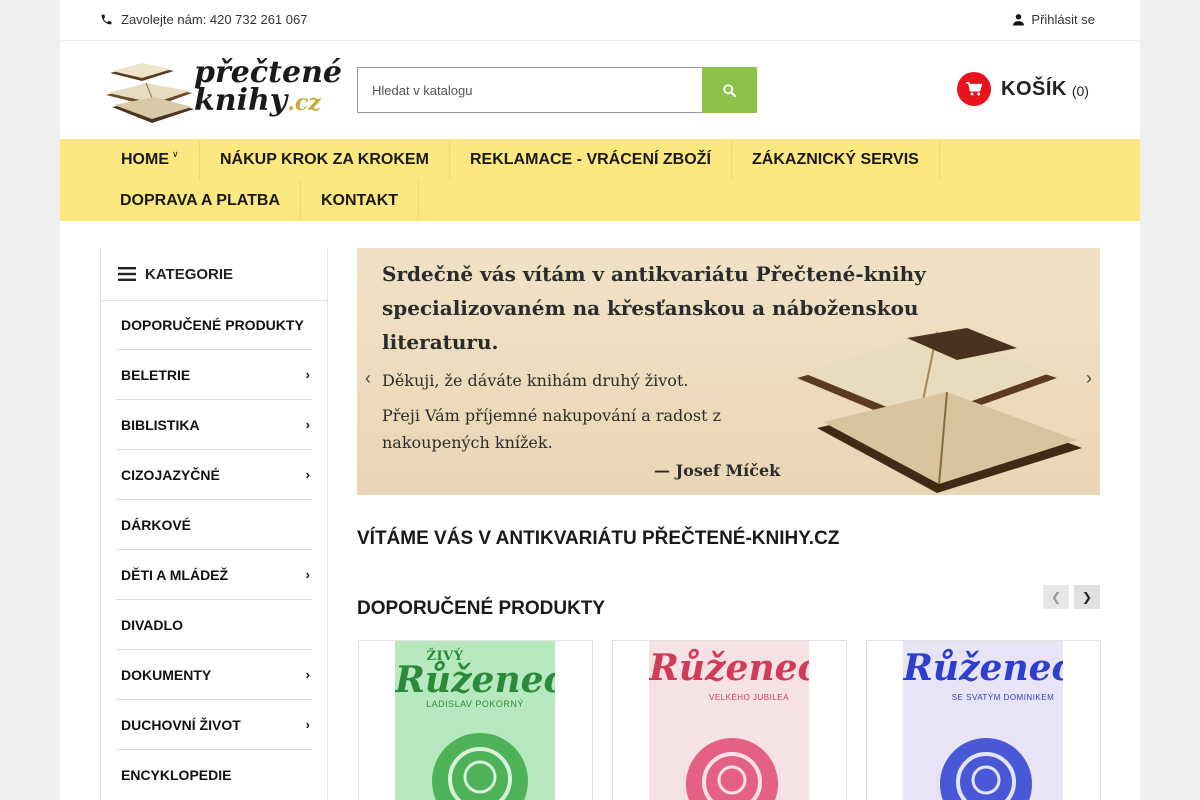 This screenshot has width=1200, height=800. What do you see at coordinates (535, 380) in the screenshot?
I see `banner-line: Děkuji, že dáváte knihám druhý život.` at bounding box center [535, 380].